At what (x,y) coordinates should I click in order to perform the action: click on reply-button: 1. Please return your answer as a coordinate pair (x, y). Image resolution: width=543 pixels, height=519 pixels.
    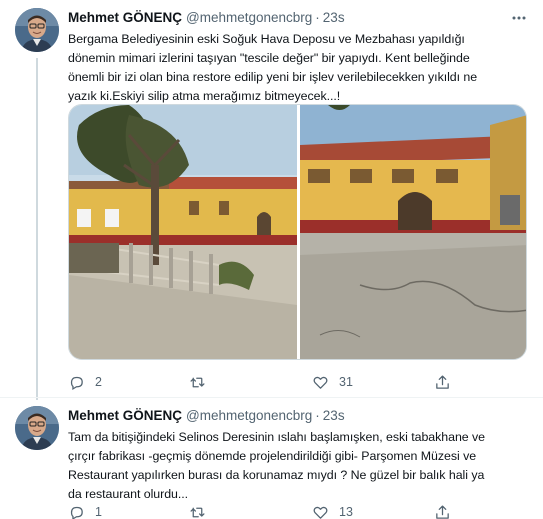
    Looking at the image, I should click on (85, 511).